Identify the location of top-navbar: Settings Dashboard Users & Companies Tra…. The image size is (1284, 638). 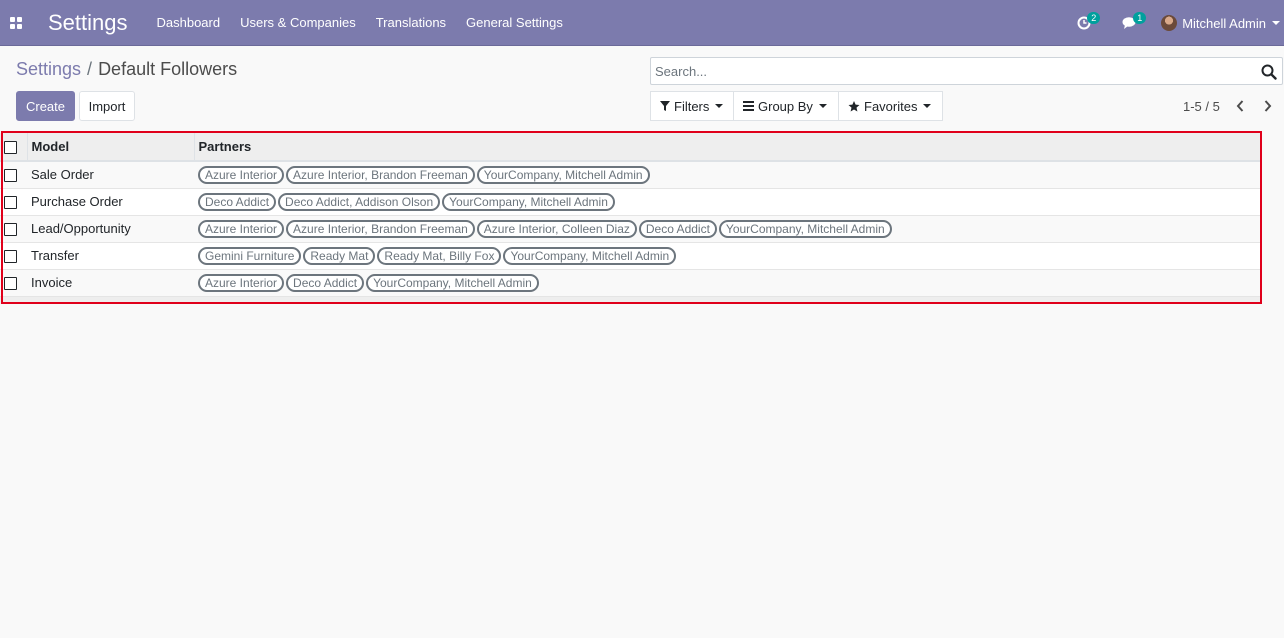
(642, 23).